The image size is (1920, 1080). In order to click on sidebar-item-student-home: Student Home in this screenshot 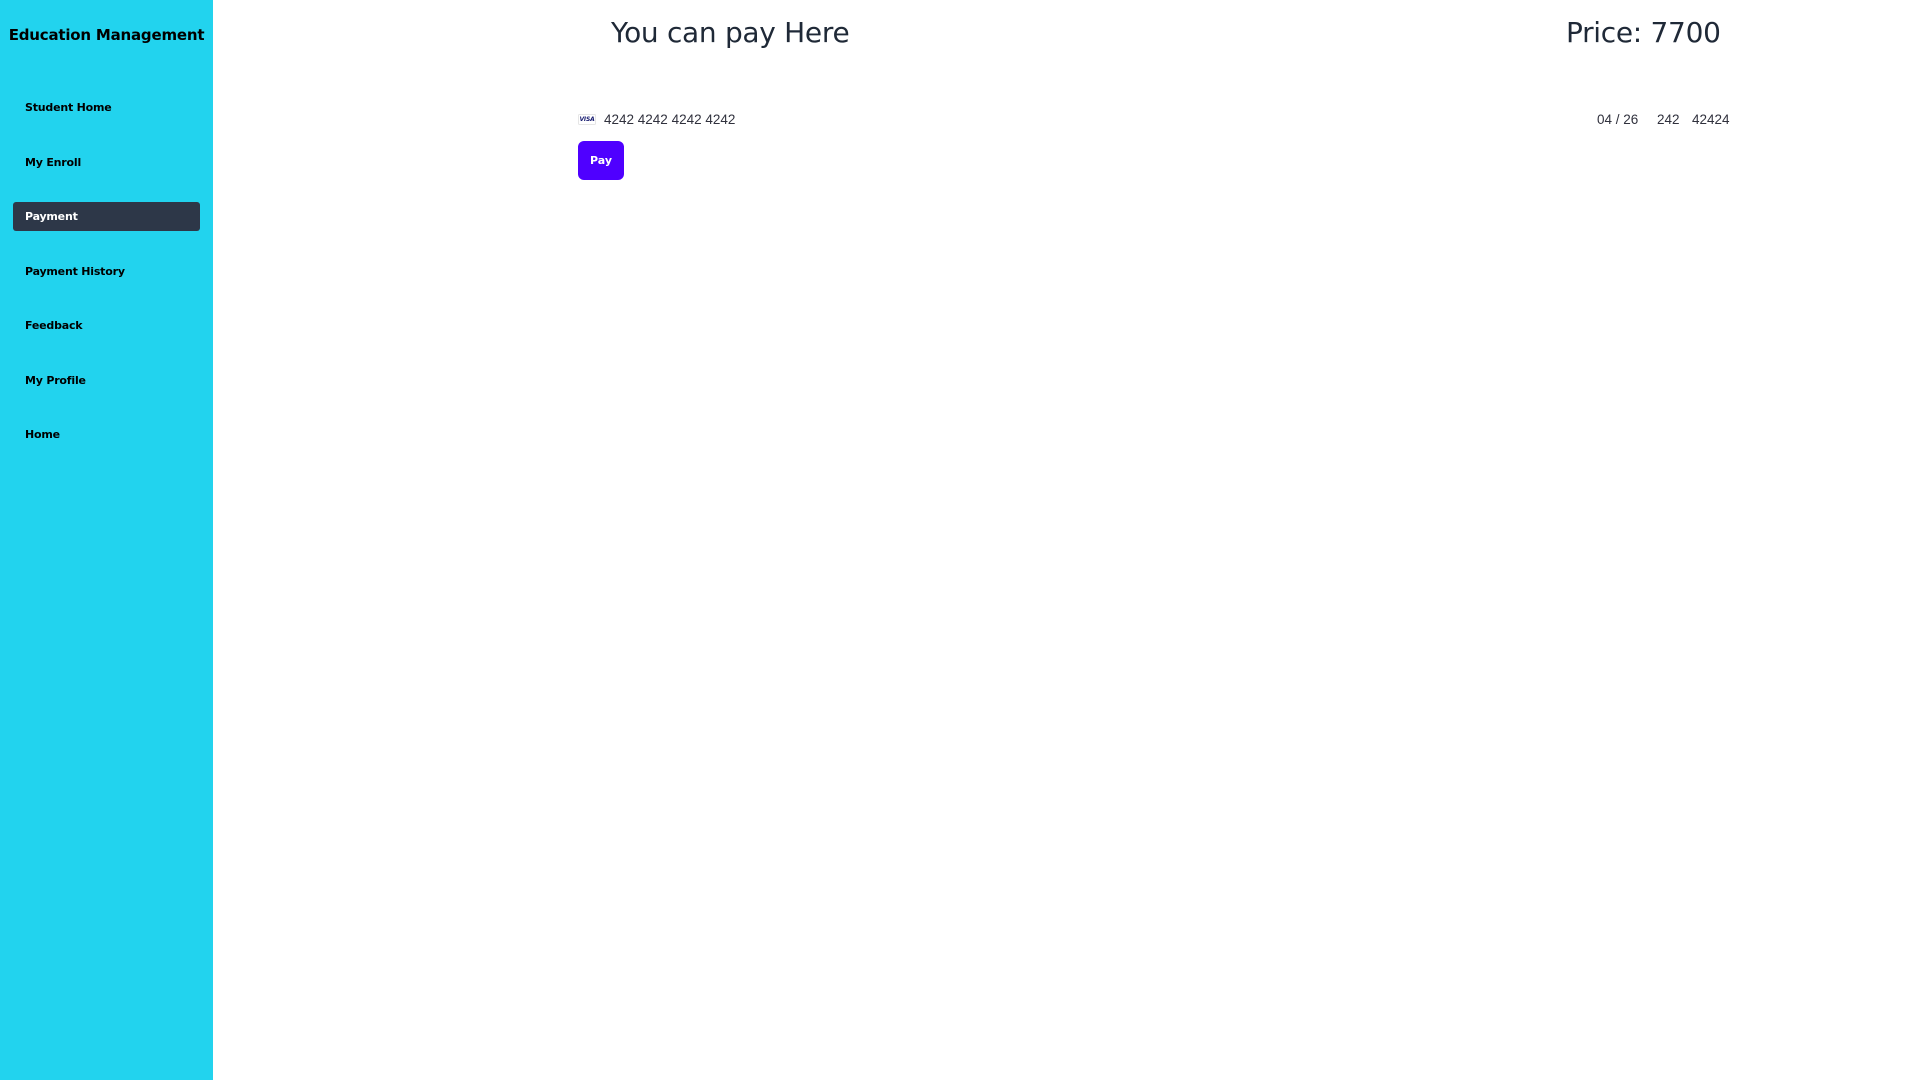, I will do `click(106, 107)`.